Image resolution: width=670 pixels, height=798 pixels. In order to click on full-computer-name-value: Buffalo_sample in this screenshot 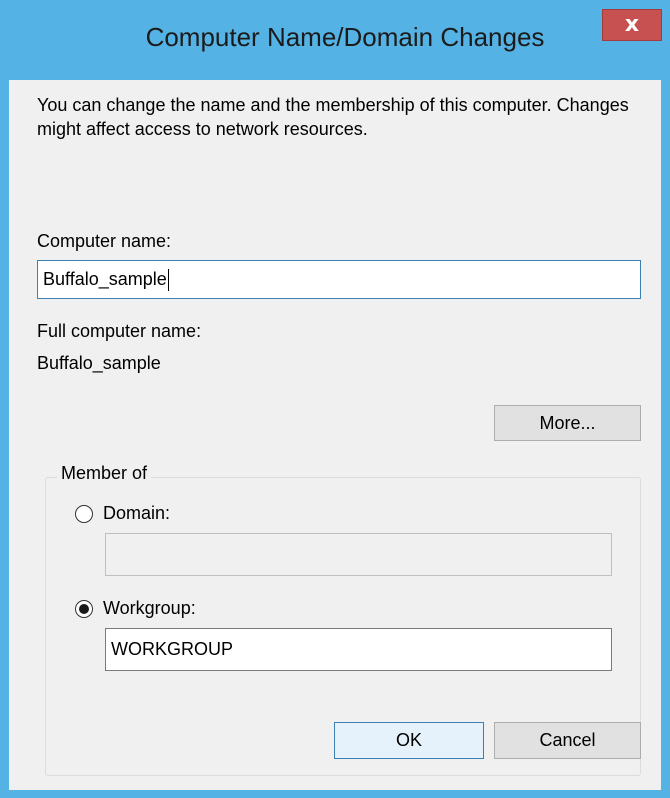, I will do `click(99, 363)`.